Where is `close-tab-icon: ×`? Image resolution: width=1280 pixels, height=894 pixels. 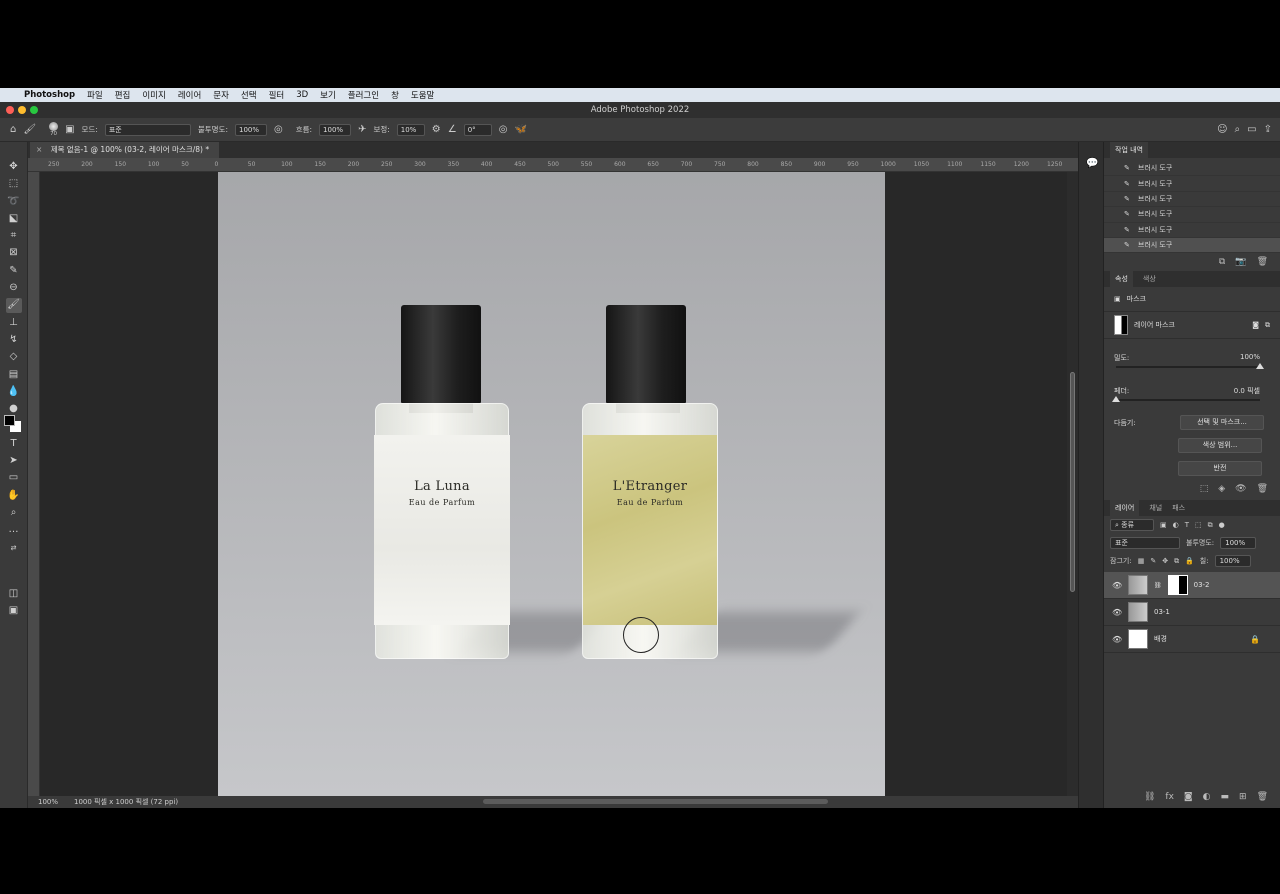
close-tab-icon: × is located at coordinates (39, 149).